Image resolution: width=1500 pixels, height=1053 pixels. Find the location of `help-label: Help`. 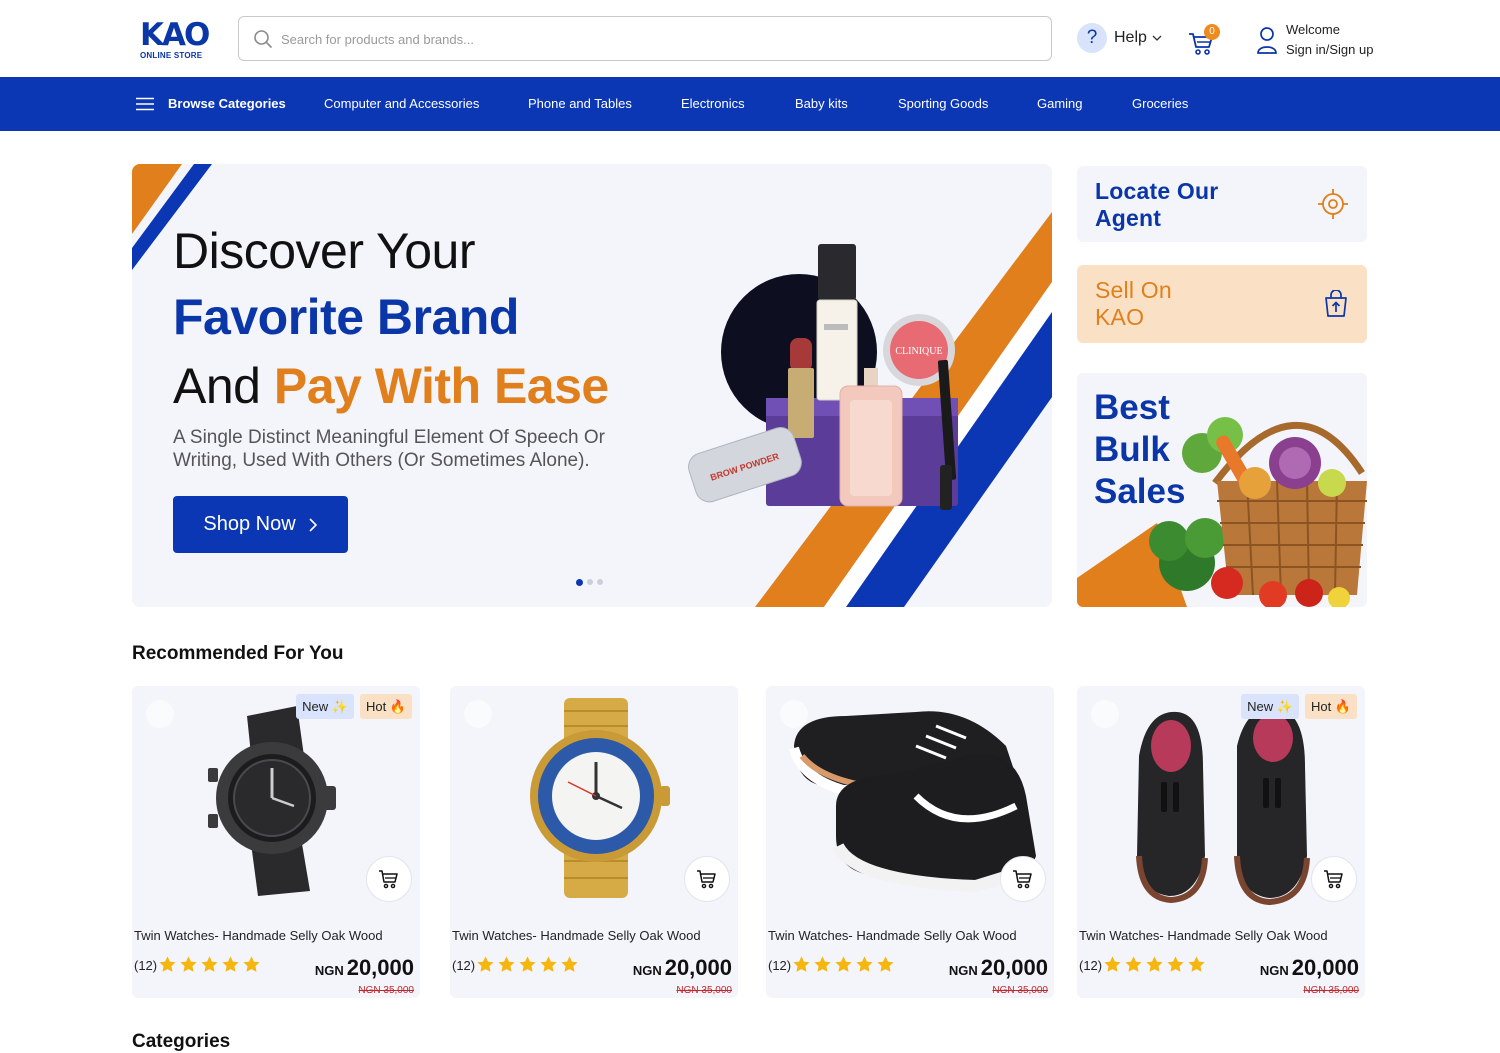

help-label: Help is located at coordinates (1130, 37).